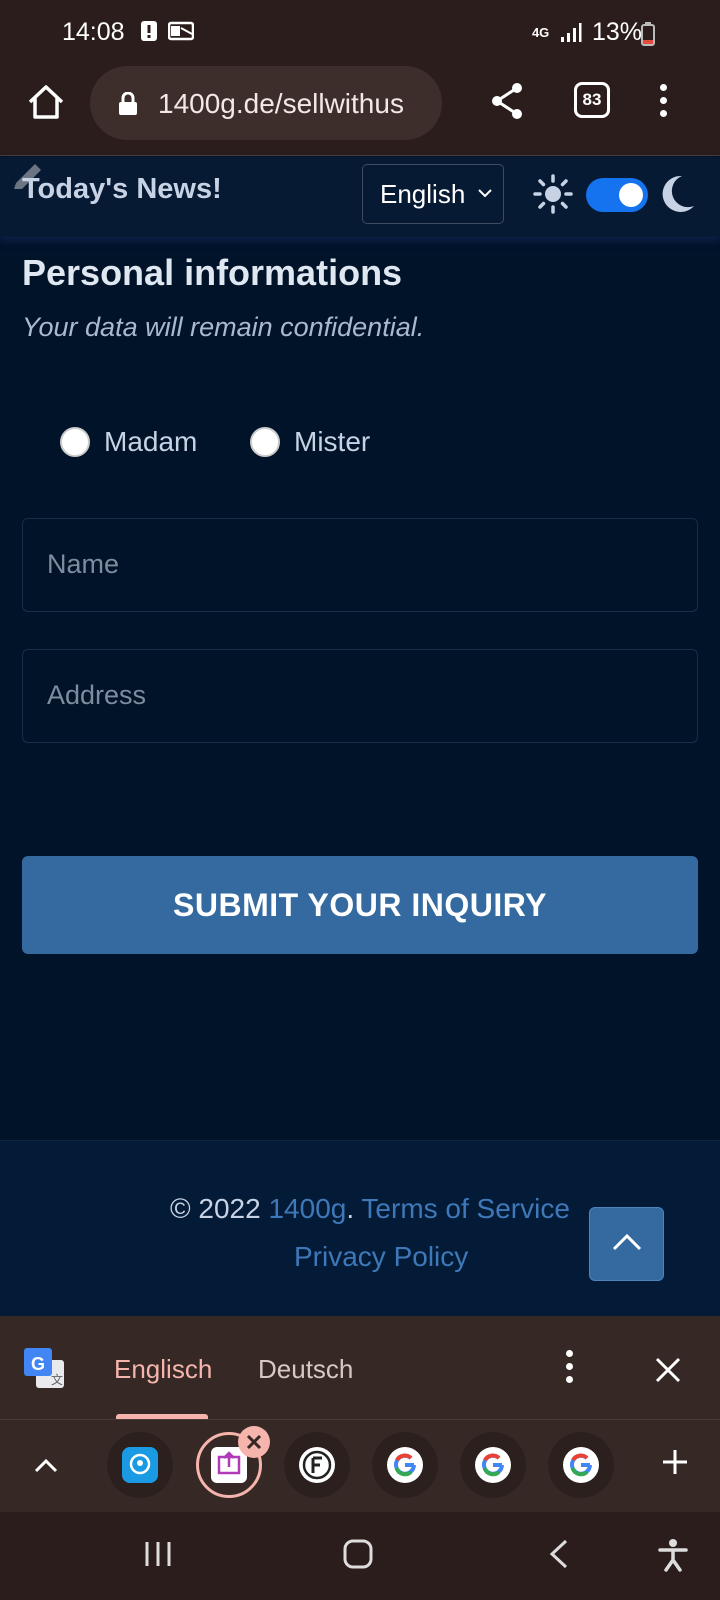  I want to click on location-pin-icon, so click(140, 1465).